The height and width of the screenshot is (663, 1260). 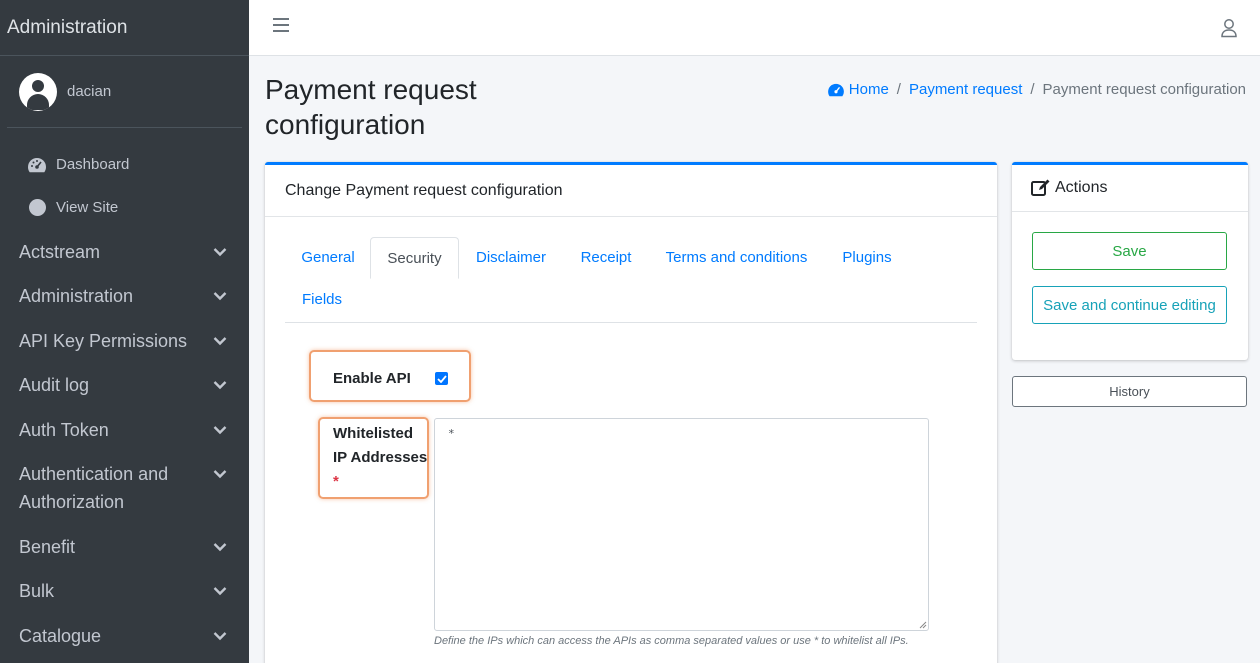 What do you see at coordinates (124, 635) in the screenshot?
I see `nav-catalogue: Catalogue` at bounding box center [124, 635].